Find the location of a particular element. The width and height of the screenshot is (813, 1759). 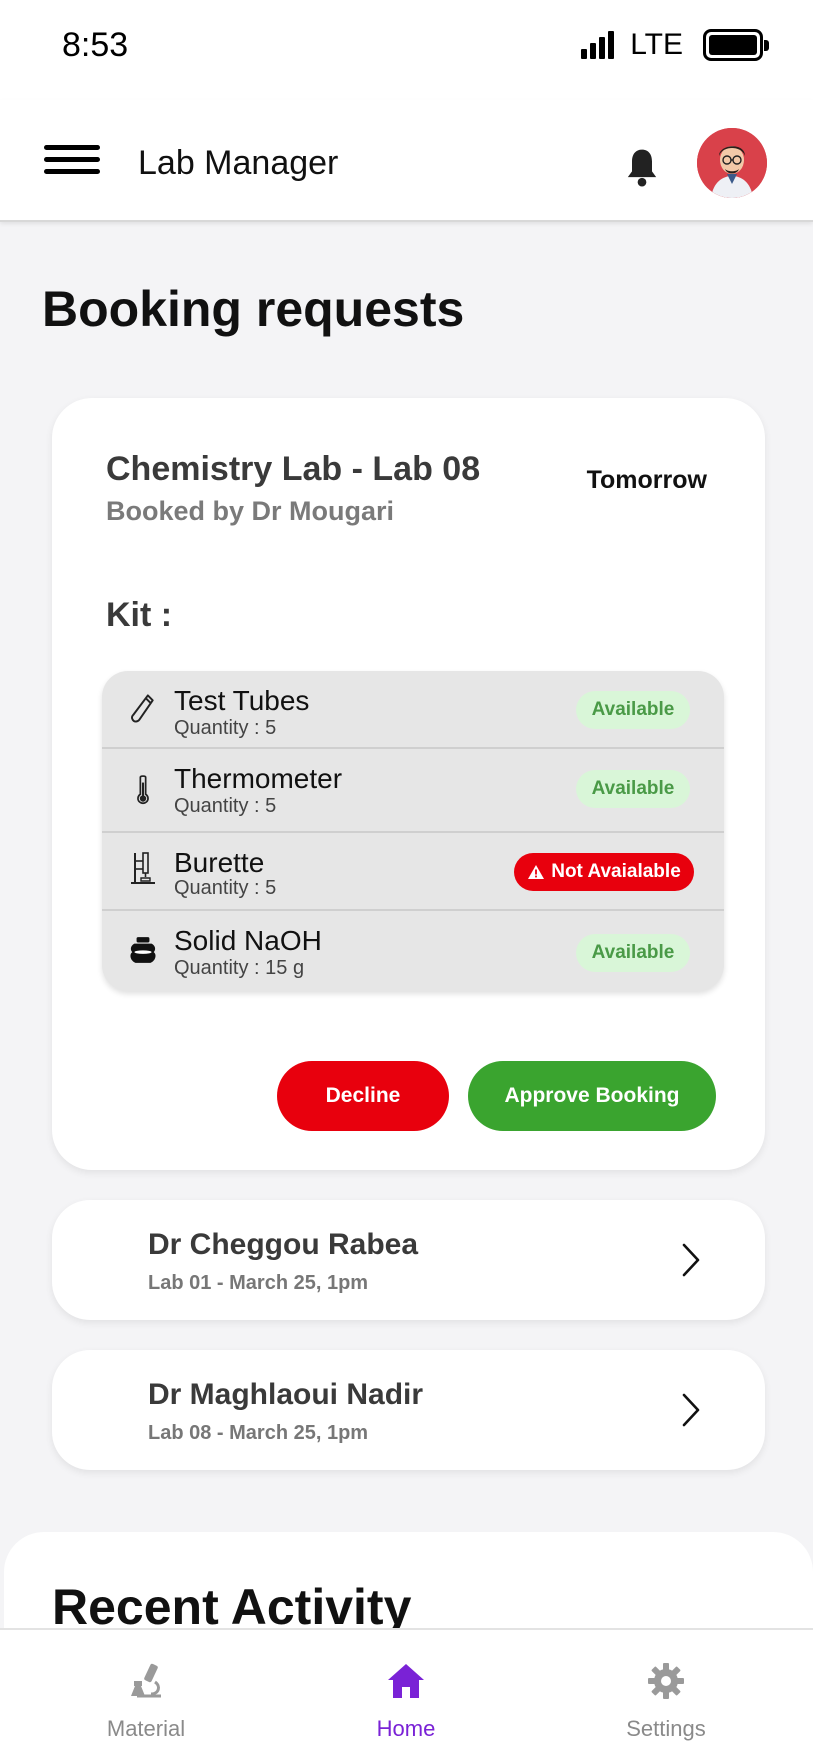

kit-item-name: Thermometer is located at coordinates (258, 778).